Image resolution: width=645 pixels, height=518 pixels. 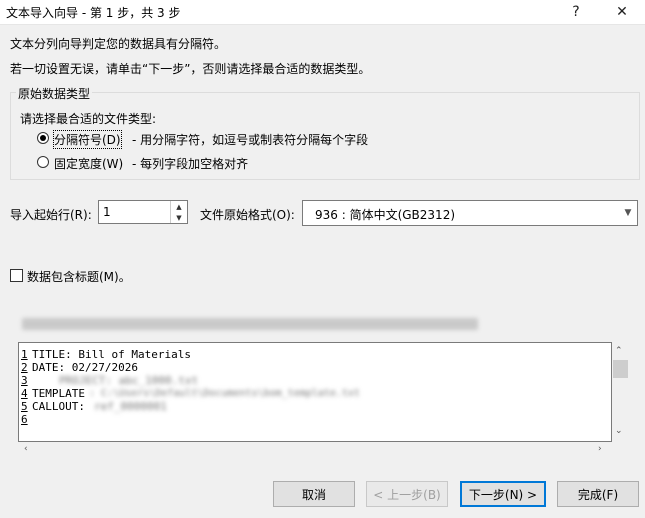 I want to click on file-path-redacted, so click(x=250, y=324).